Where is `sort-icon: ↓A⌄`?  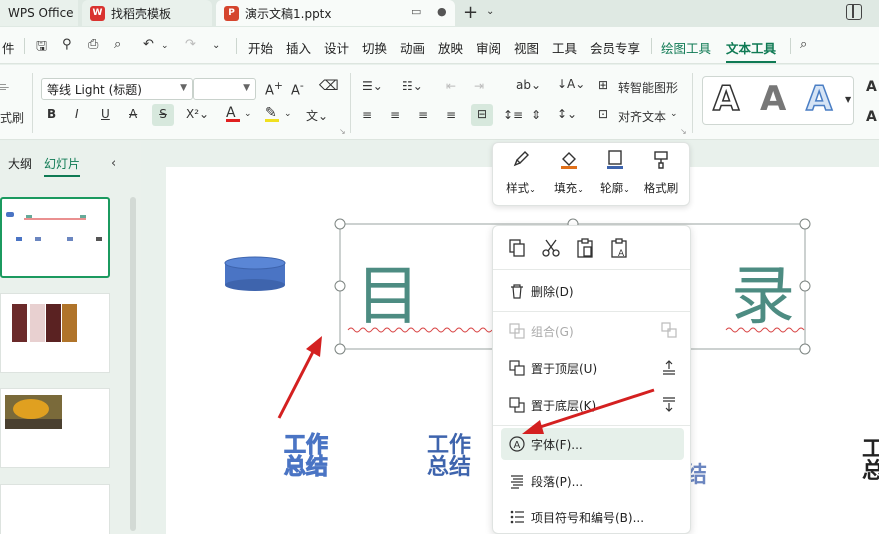 sort-icon: ↓A⌄ is located at coordinates (571, 84).